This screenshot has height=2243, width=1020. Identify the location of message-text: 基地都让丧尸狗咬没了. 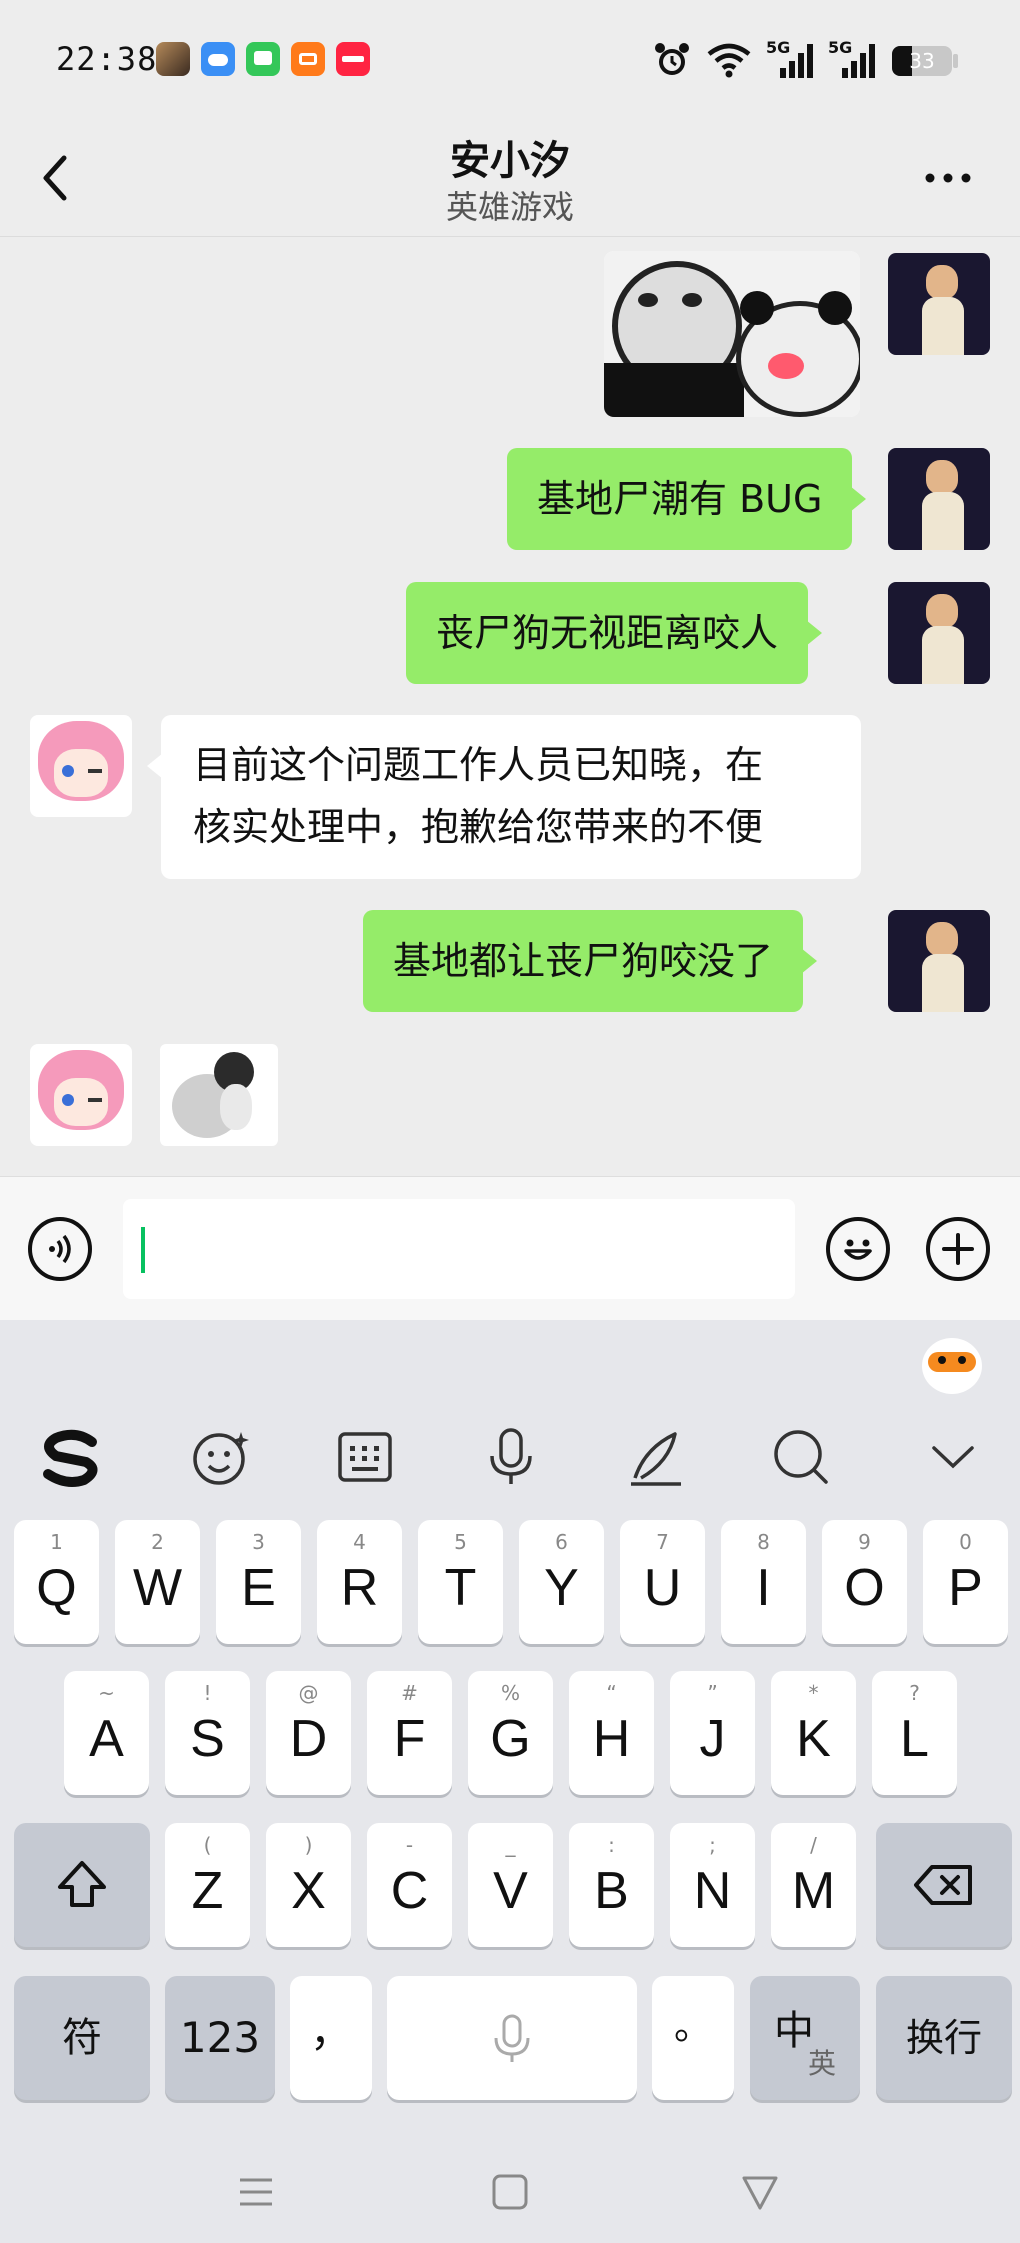
(583, 961).